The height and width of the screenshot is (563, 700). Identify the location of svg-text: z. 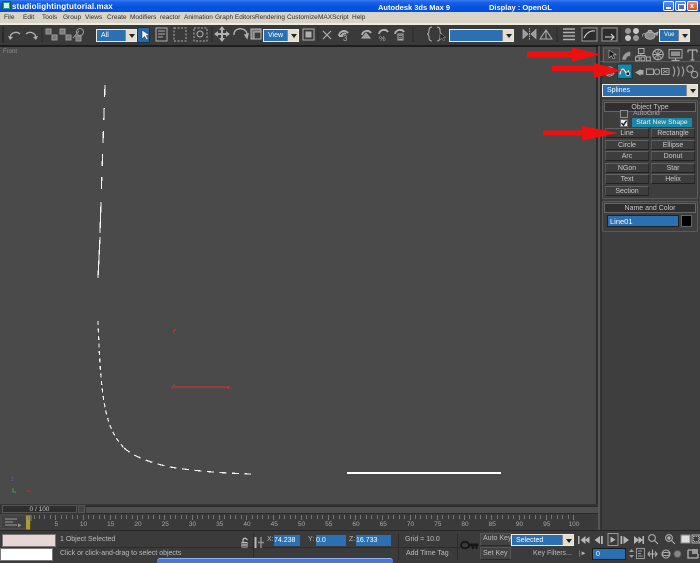
(12, 480).